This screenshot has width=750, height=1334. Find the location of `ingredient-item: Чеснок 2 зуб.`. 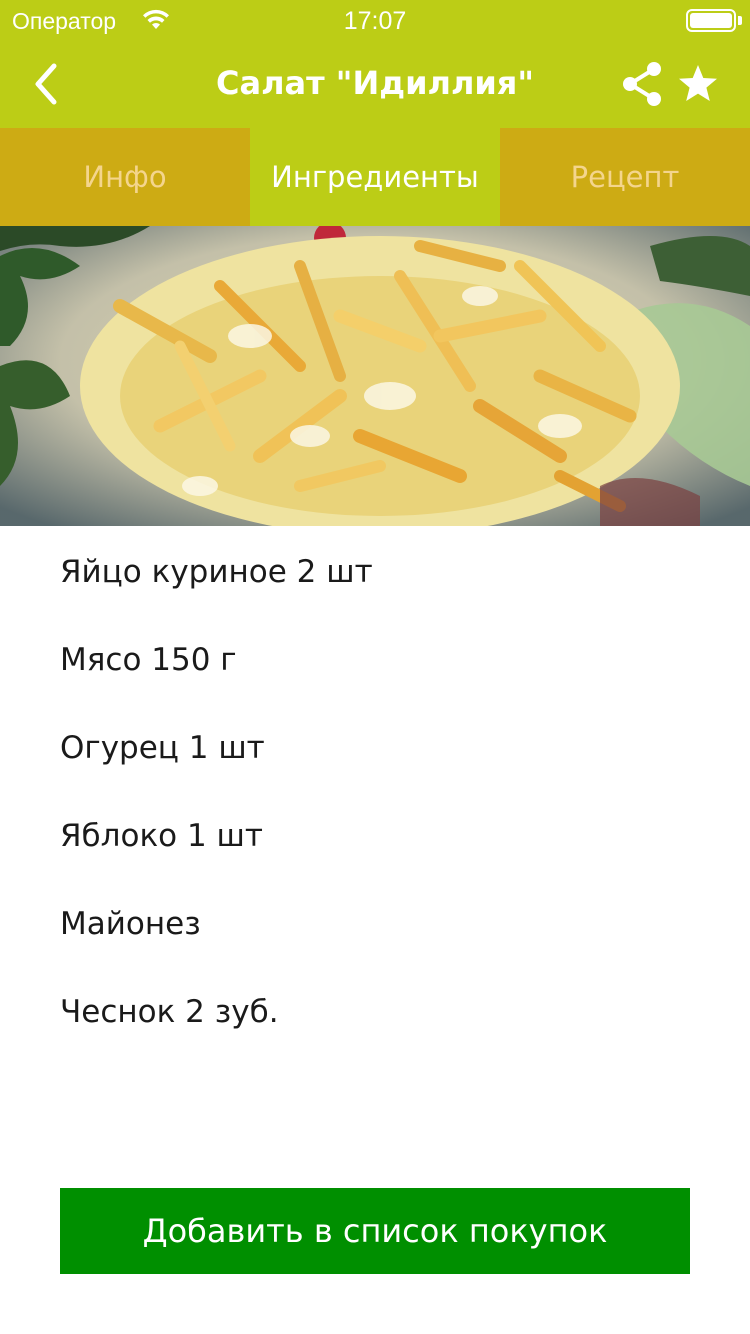

ingredient-item: Чеснок 2 зуб. is located at coordinates (169, 1012).